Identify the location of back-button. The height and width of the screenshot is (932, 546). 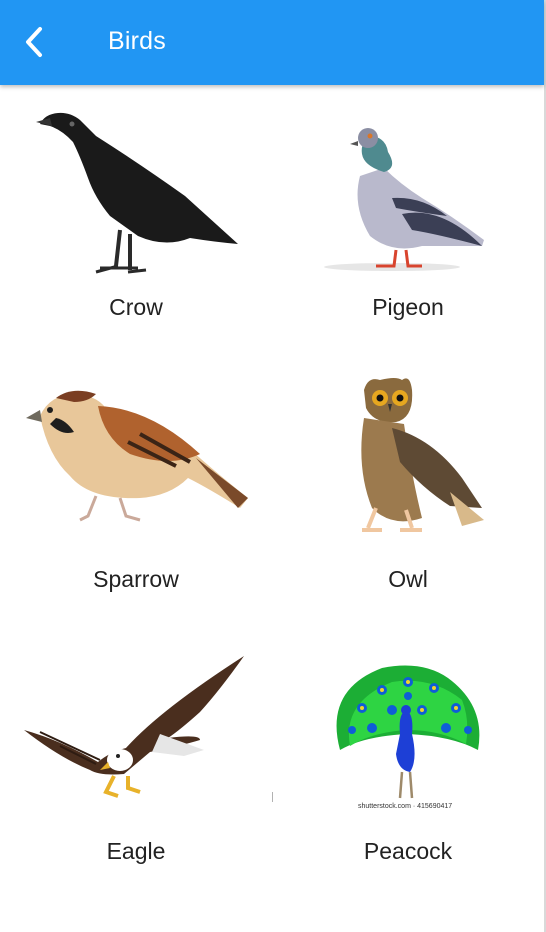
(34, 42).